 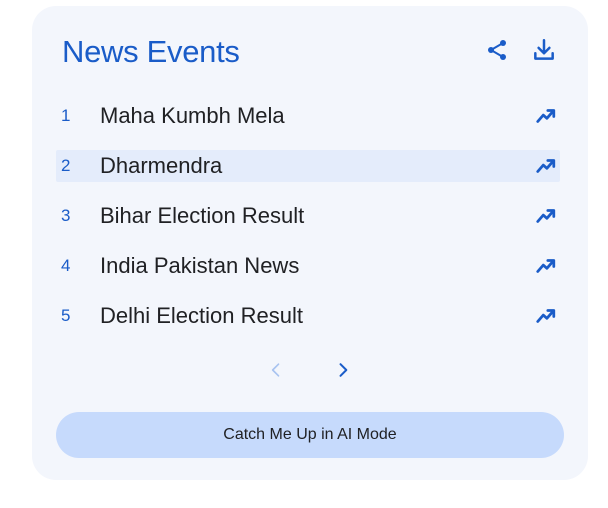 What do you see at coordinates (308, 166) in the screenshot?
I see `list-item: 2 Dharmendra` at bounding box center [308, 166].